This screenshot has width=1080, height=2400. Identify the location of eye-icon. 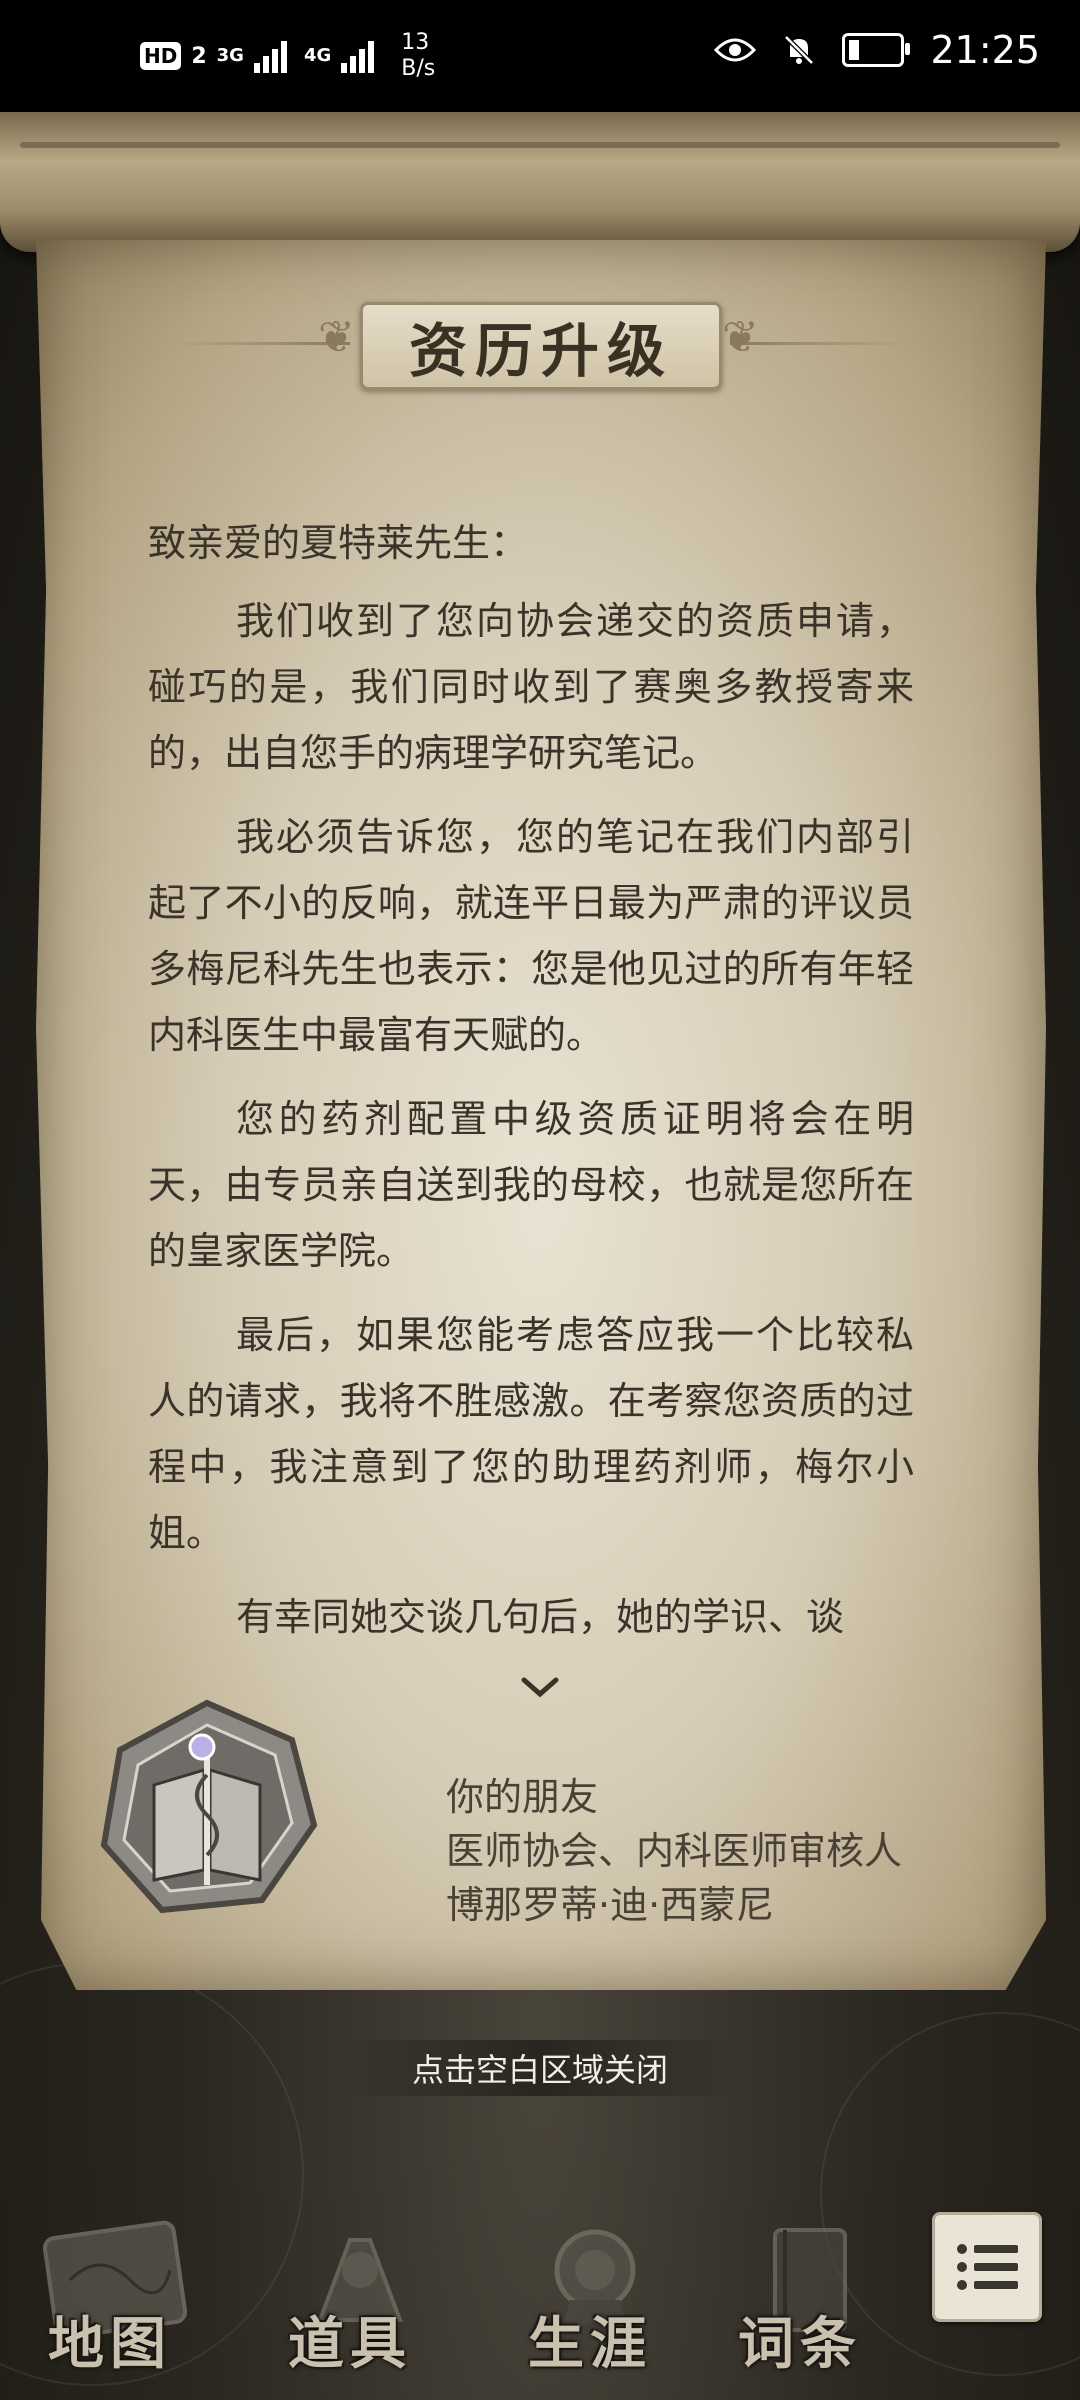
(735, 50).